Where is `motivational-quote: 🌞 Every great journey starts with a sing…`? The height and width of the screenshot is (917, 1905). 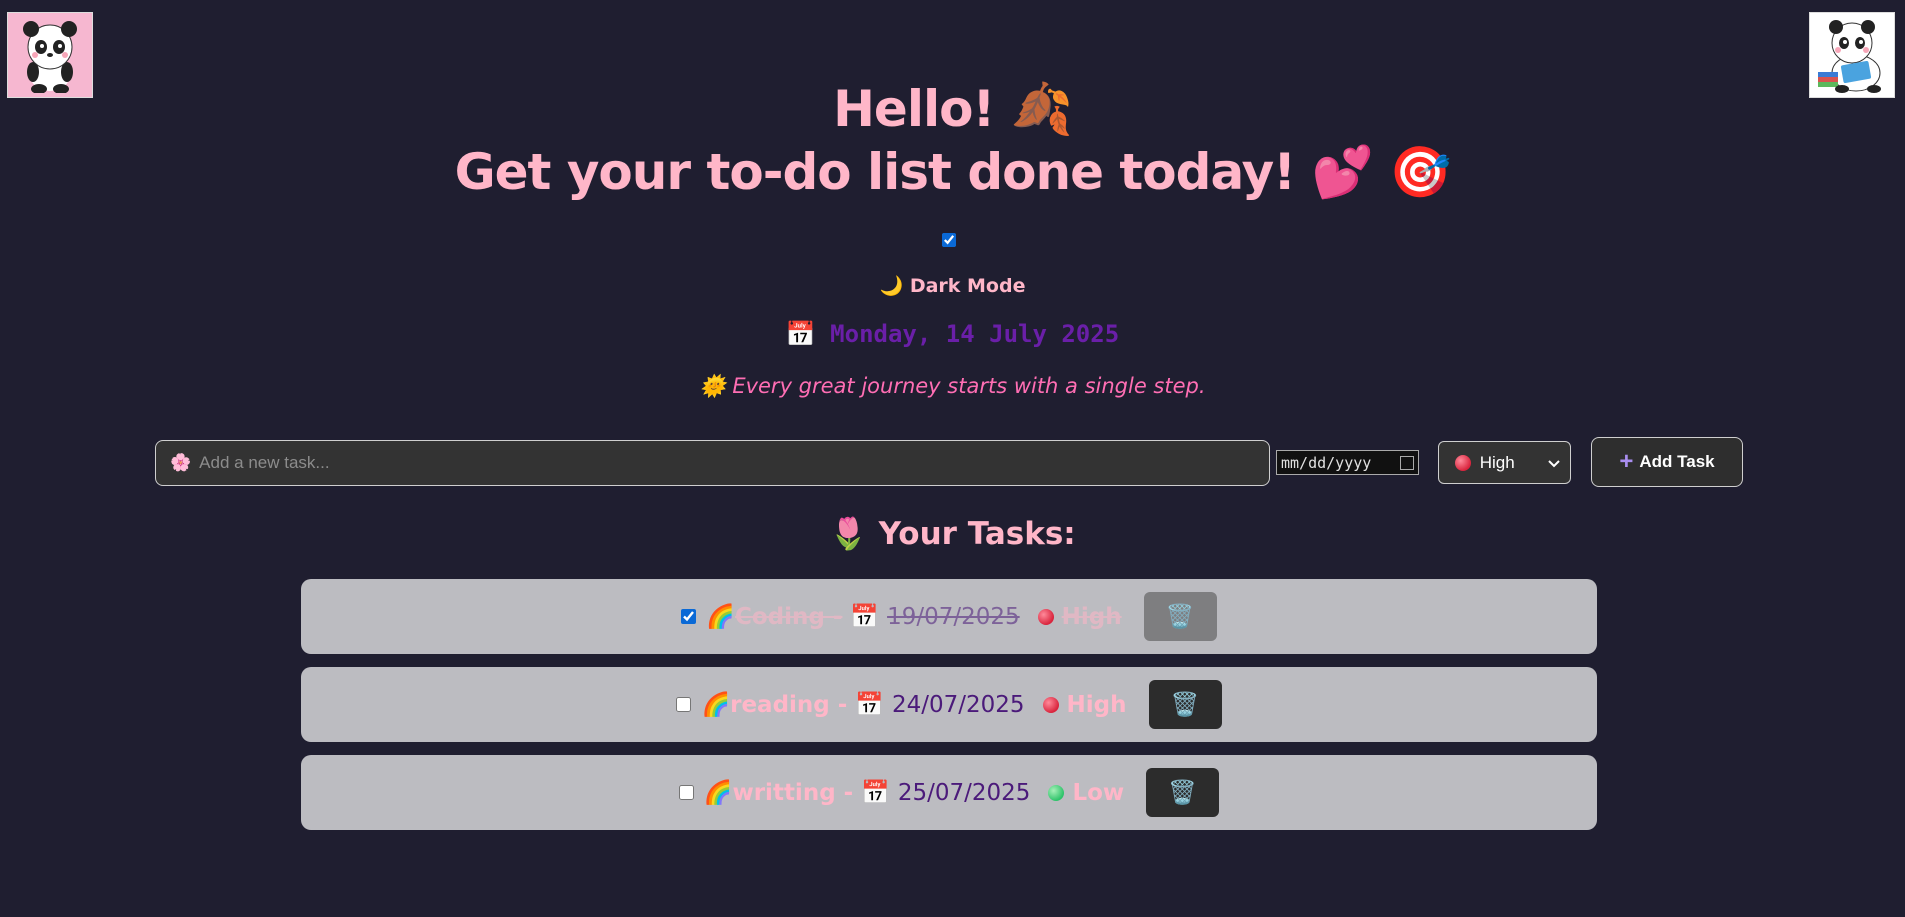 motivational-quote: 🌞 Every great journey starts with a sing… is located at coordinates (952, 386).